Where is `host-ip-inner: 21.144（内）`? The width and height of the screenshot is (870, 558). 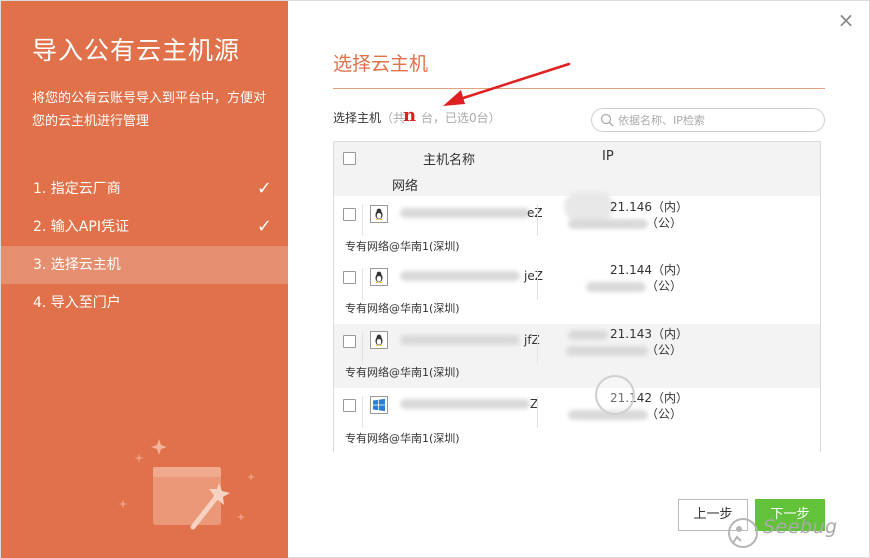
host-ip-inner: 21.144（内） is located at coordinates (649, 270).